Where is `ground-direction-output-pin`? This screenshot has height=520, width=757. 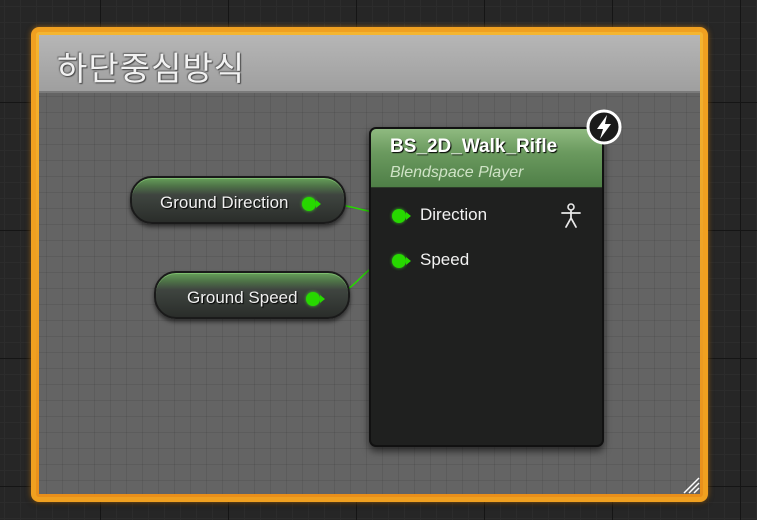
ground-direction-output-pin is located at coordinates (311, 204).